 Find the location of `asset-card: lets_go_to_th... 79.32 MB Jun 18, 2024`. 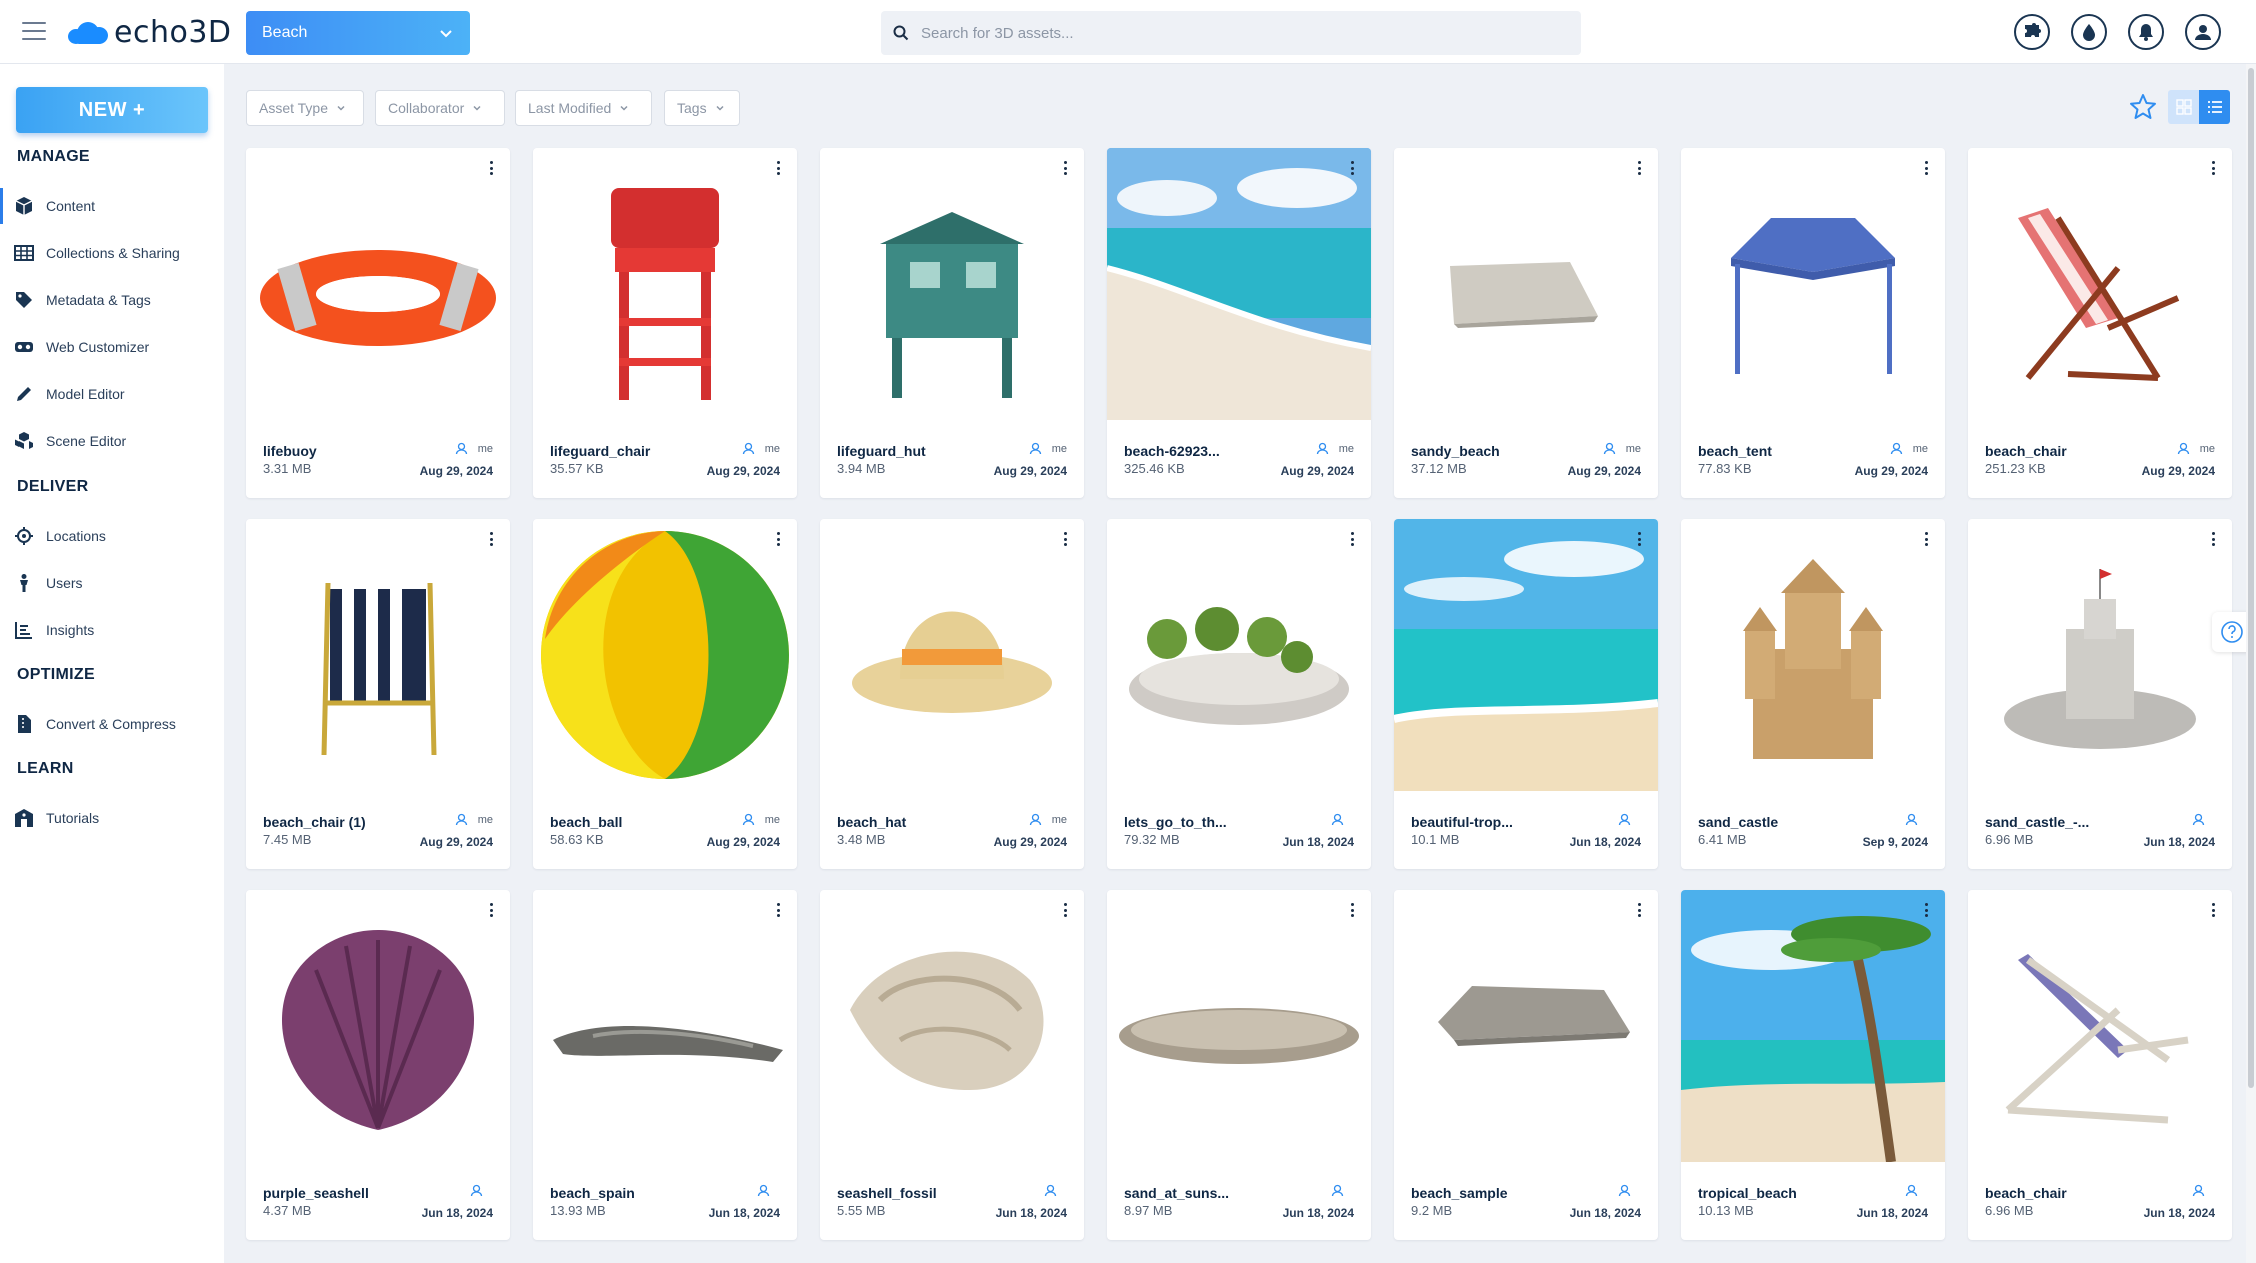

asset-card: lets_go_to_th... 79.32 MB Jun 18, 2024 is located at coordinates (1239, 694).